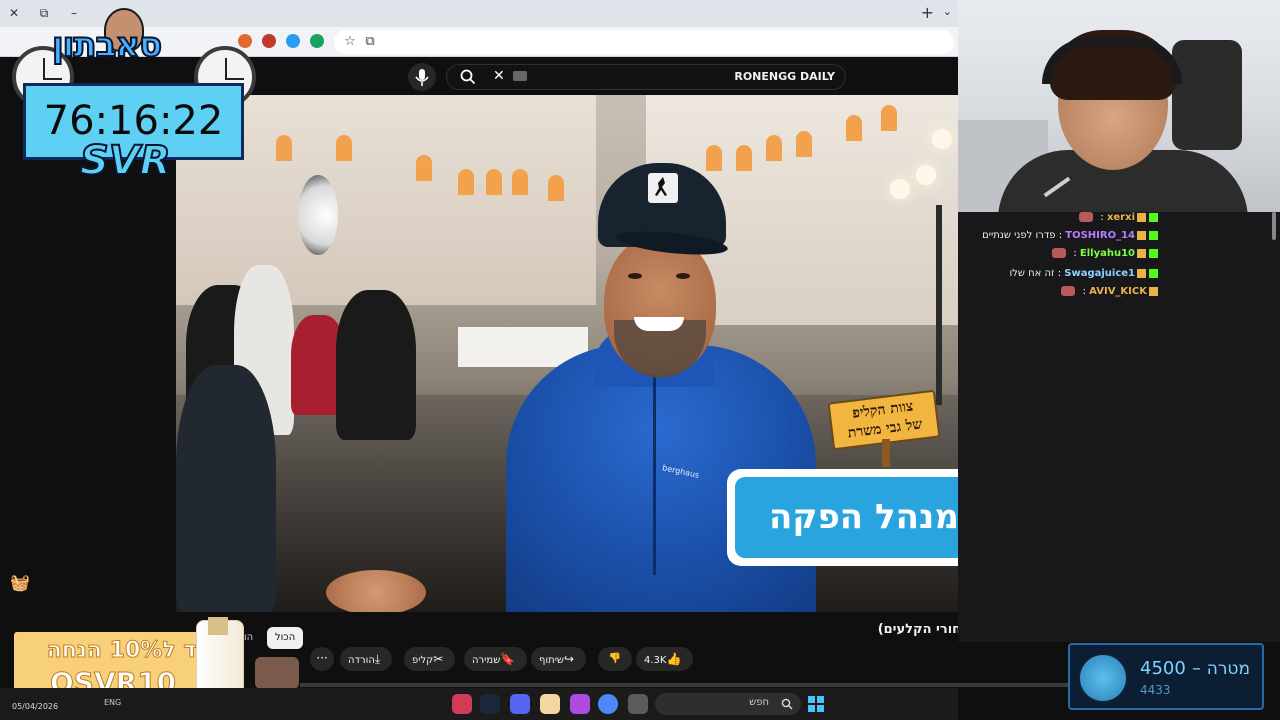 This screenshot has width=1280, height=720. What do you see at coordinates (74, 13) in the screenshot?
I see `window-minimize-icon: –` at bounding box center [74, 13].